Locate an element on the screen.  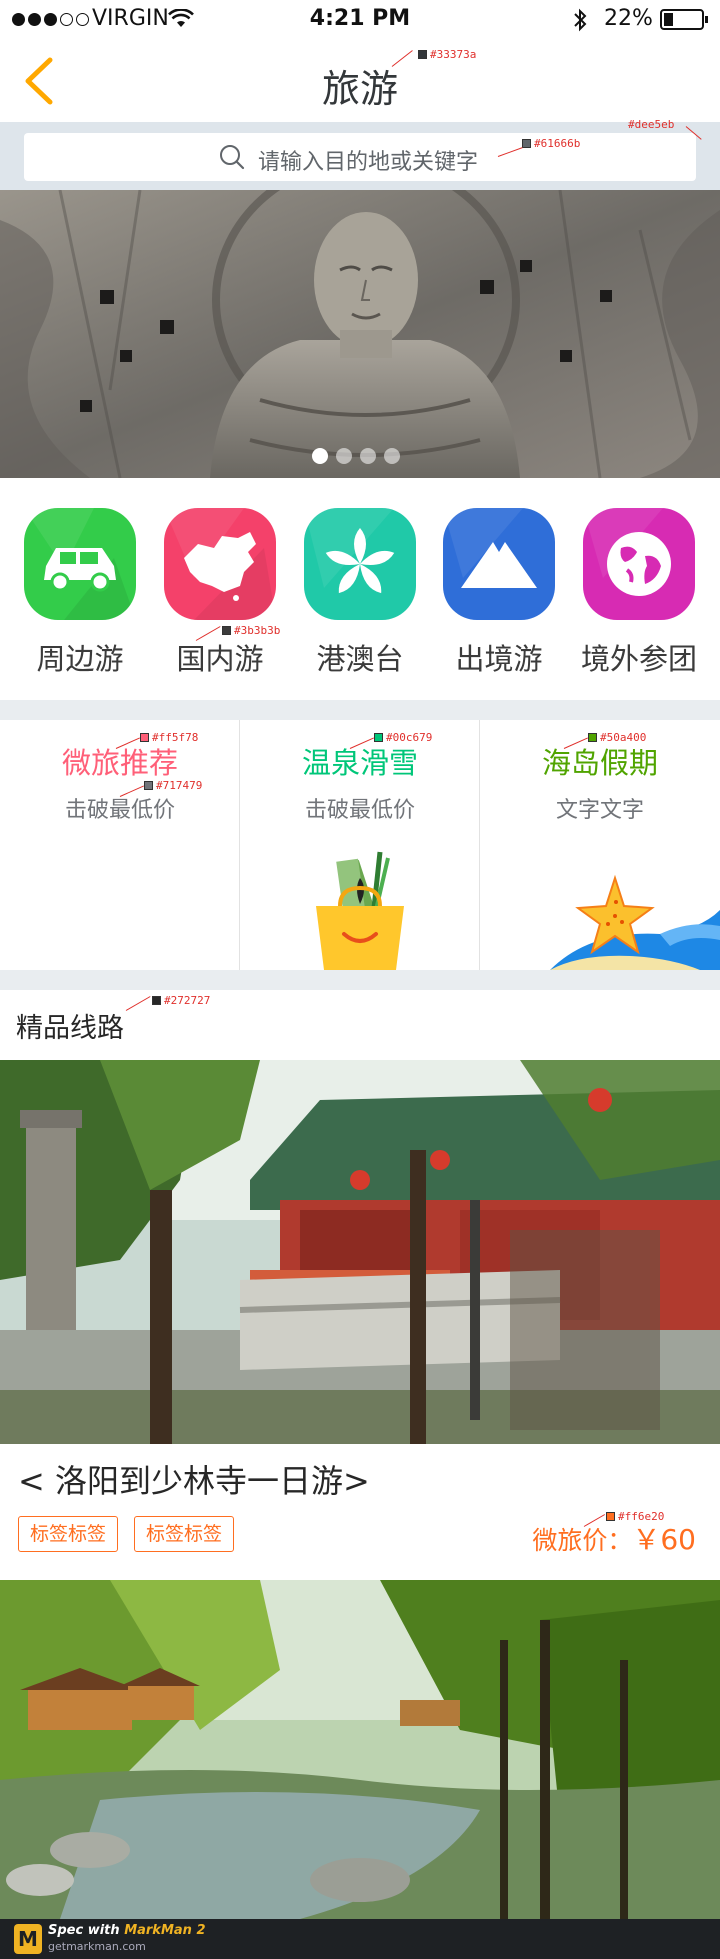
spec-label: #272727 is located at coordinates (181, 1000).